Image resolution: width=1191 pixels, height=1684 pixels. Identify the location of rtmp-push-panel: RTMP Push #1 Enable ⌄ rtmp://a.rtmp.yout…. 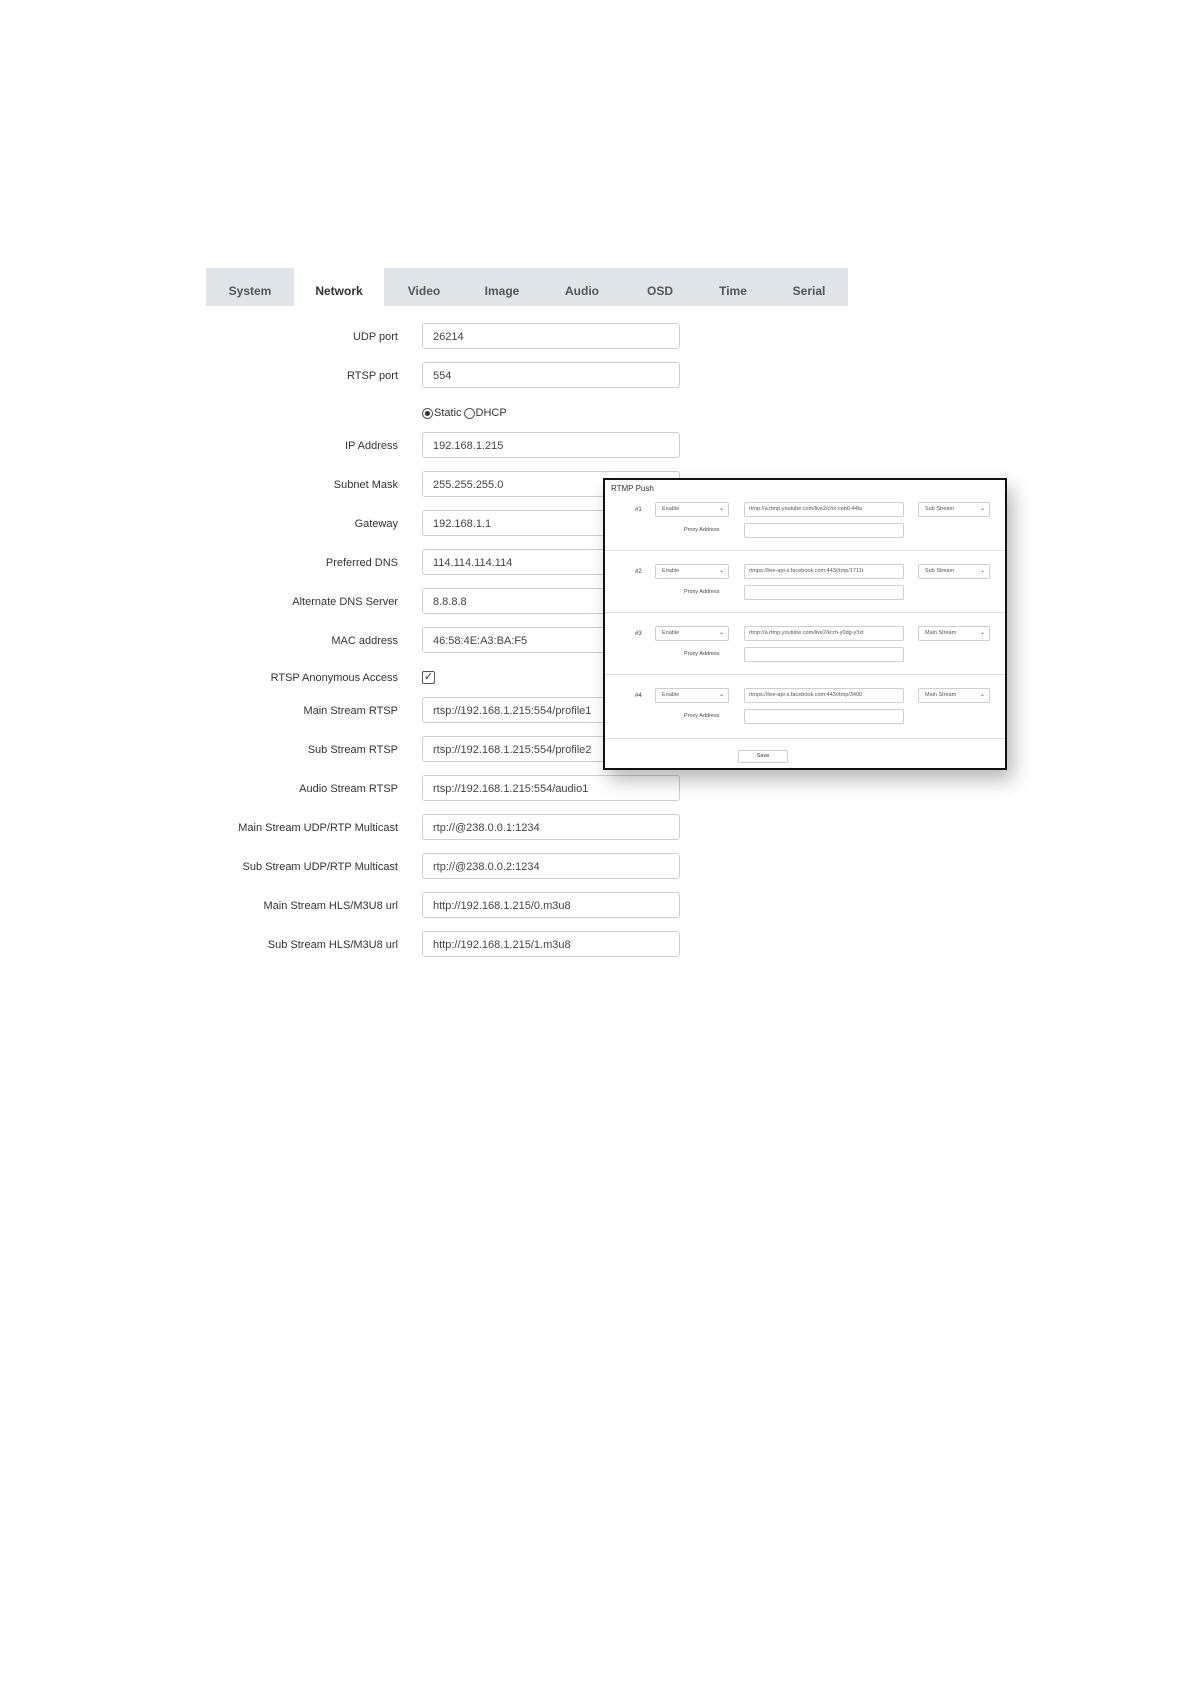
(805, 624).